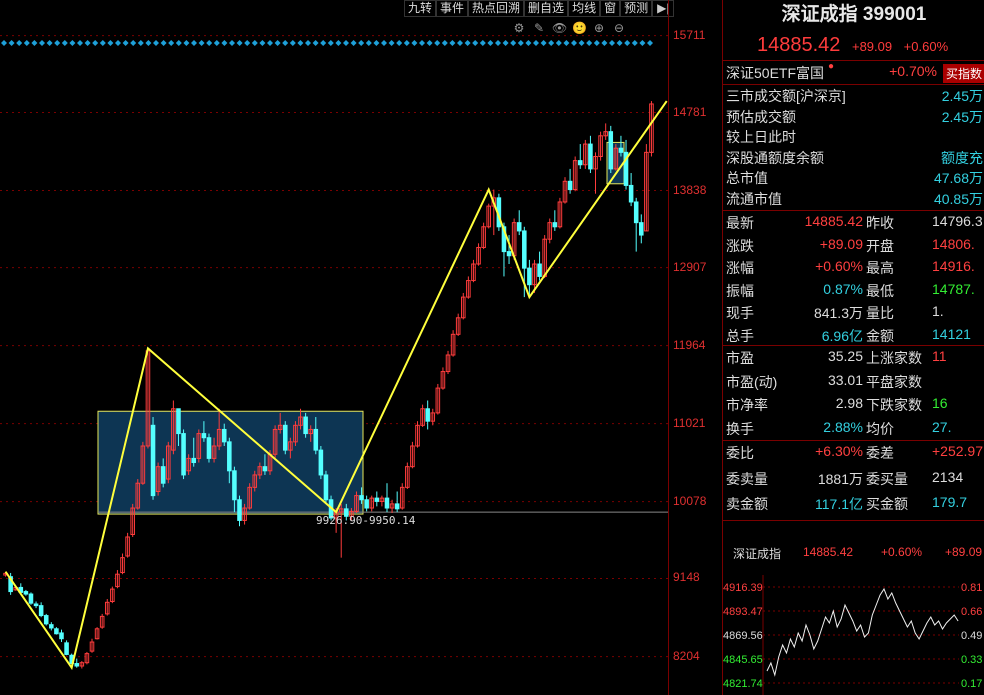 The image size is (984, 695). What do you see at coordinates (841, 243) in the screenshot?
I see `quote-v1: +89.09` at bounding box center [841, 243].